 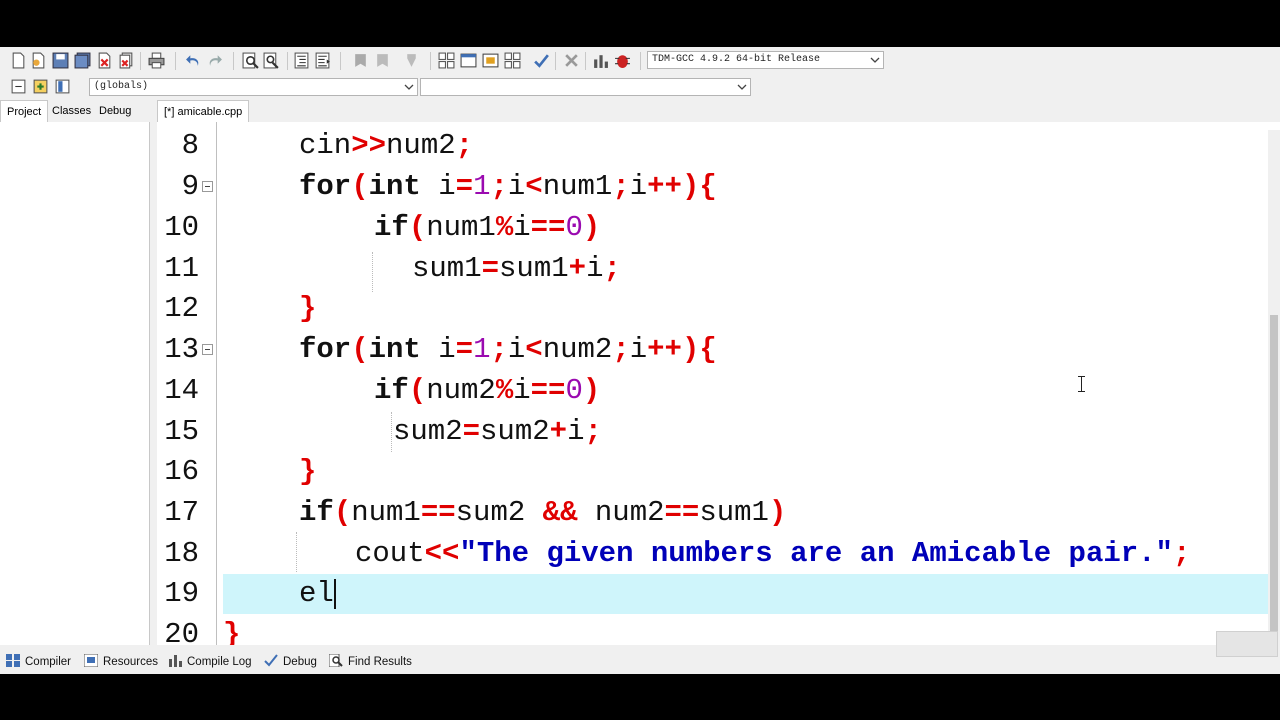 I want to click on scrollbar-thumb, so click(x=1274, y=480).